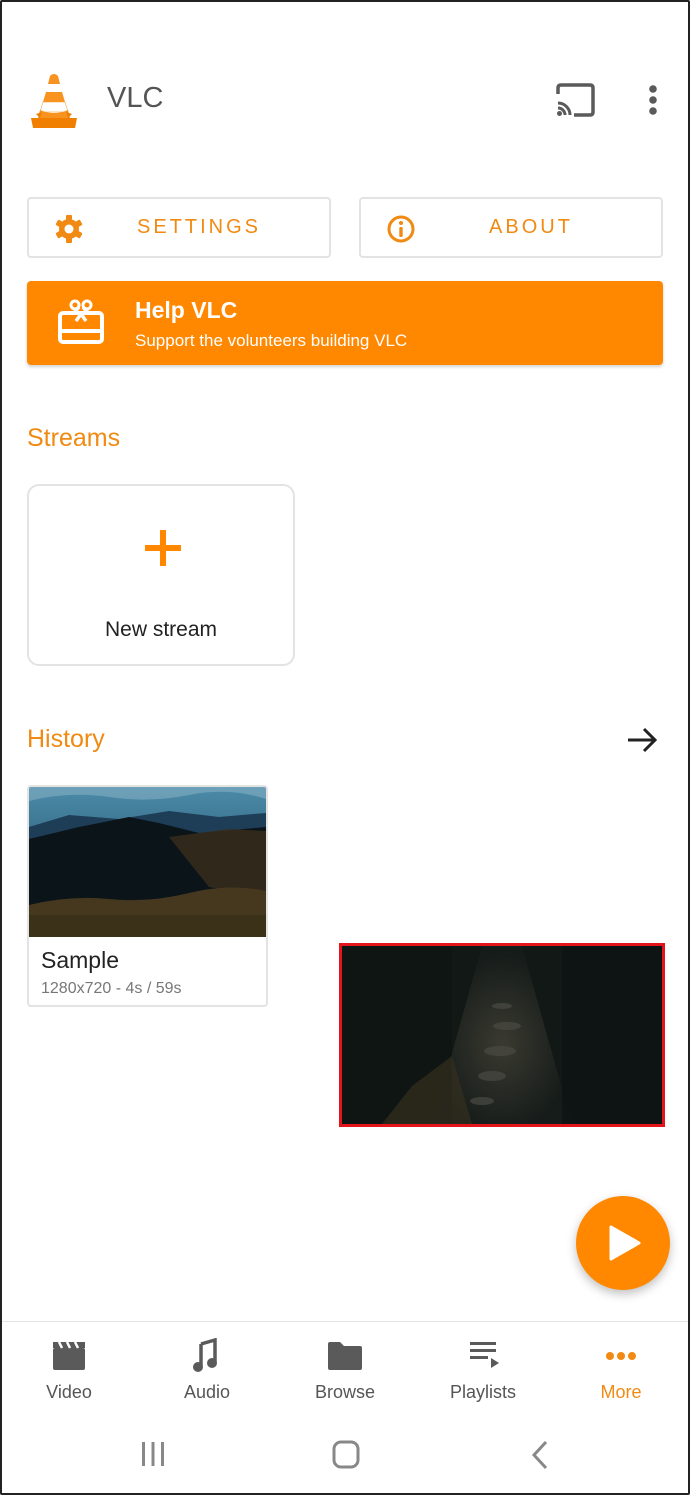  Describe the element at coordinates (66, 739) in the screenshot. I see `history-section-title: History` at that location.